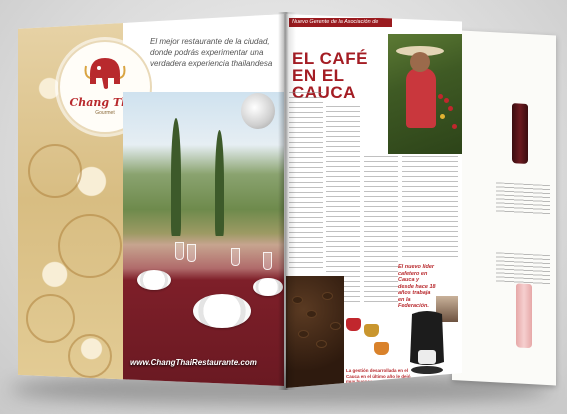 The image size is (567, 414). I want to click on farmer-head, so click(420, 62).